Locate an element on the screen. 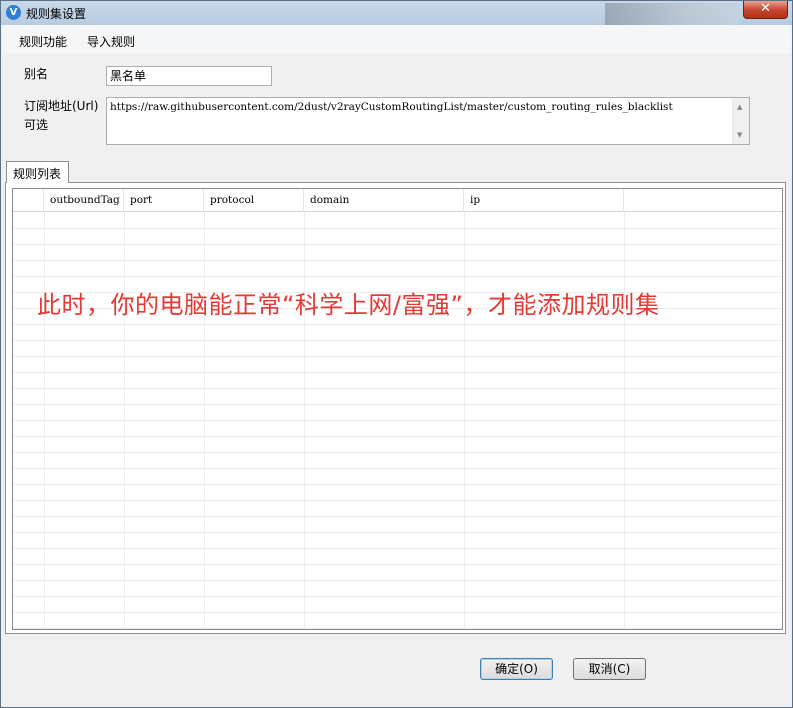  url-scrollbar: ▲ ▼ is located at coordinates (740, 121).